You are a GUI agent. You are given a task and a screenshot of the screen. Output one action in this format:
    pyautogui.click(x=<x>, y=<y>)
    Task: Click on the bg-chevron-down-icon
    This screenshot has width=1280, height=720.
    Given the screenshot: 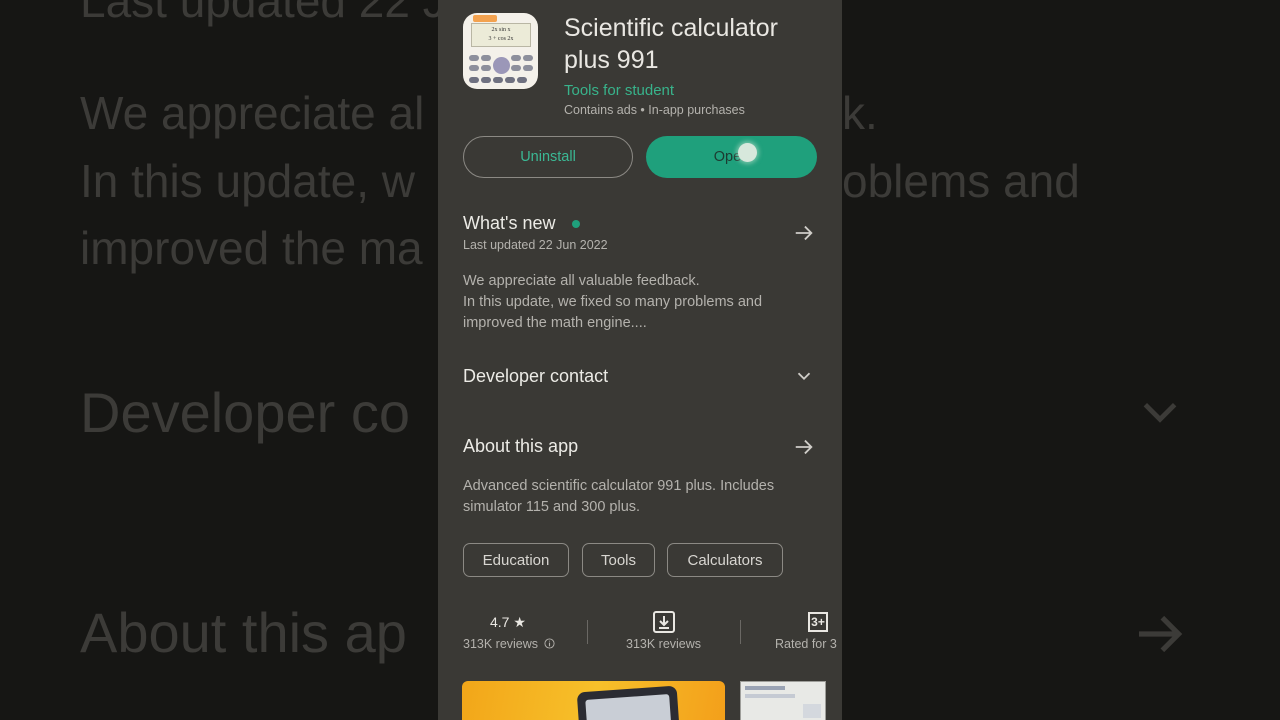 What is the action you would take?
    pyautogui.click(x=1160, y=412)
    